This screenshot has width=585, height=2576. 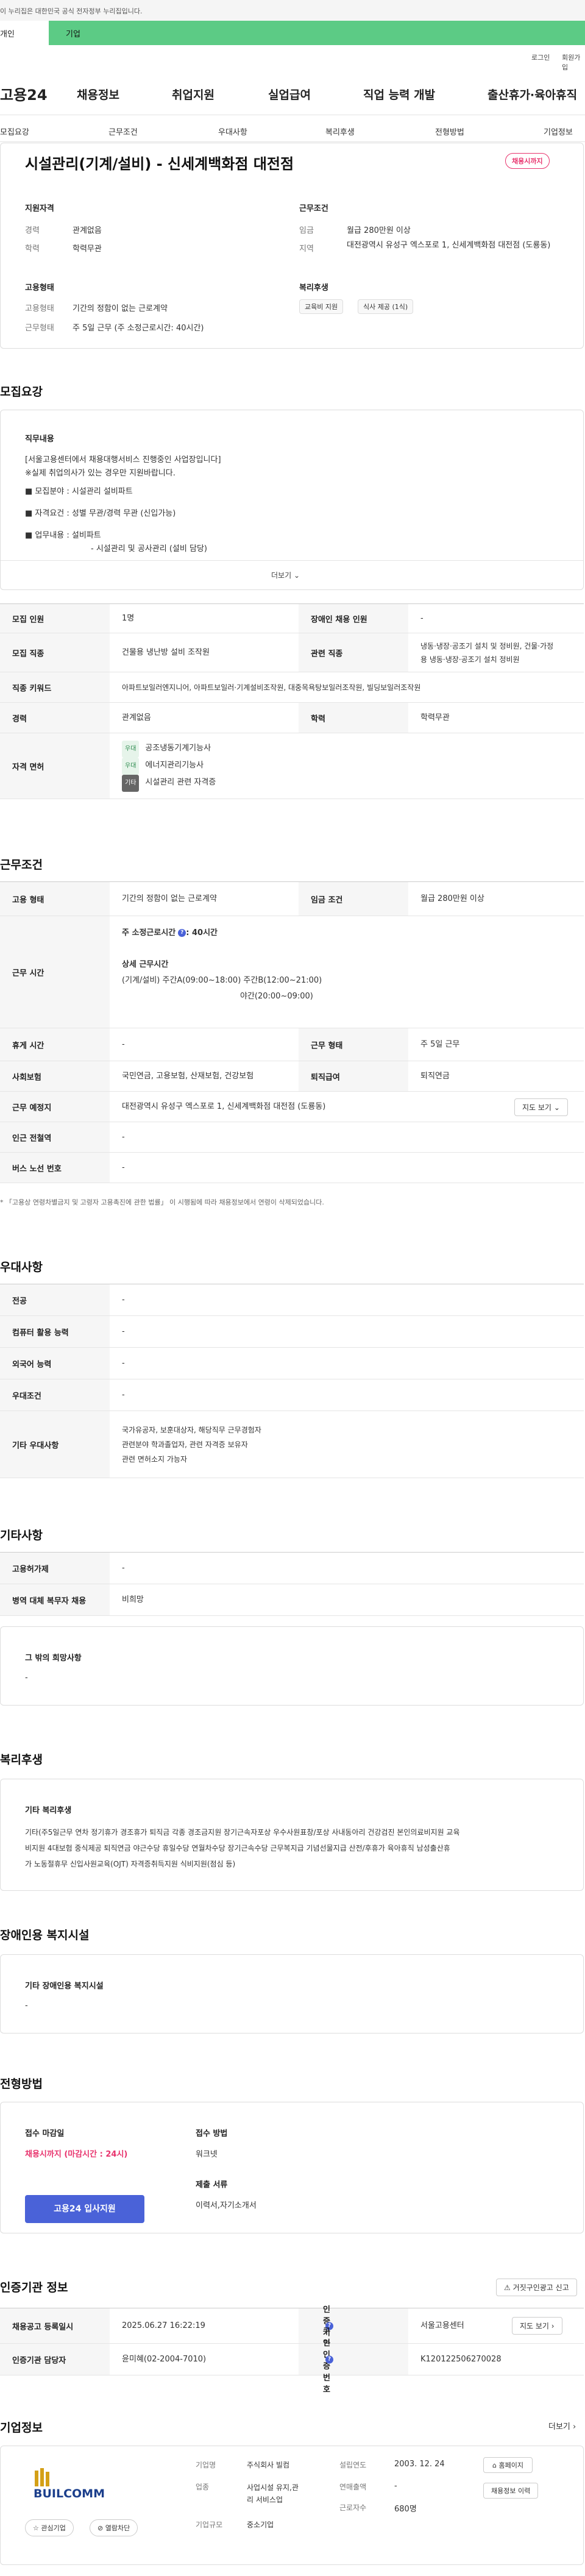 I want to click on table-header-cell: 모집 직종, so click(x=55, y=652).